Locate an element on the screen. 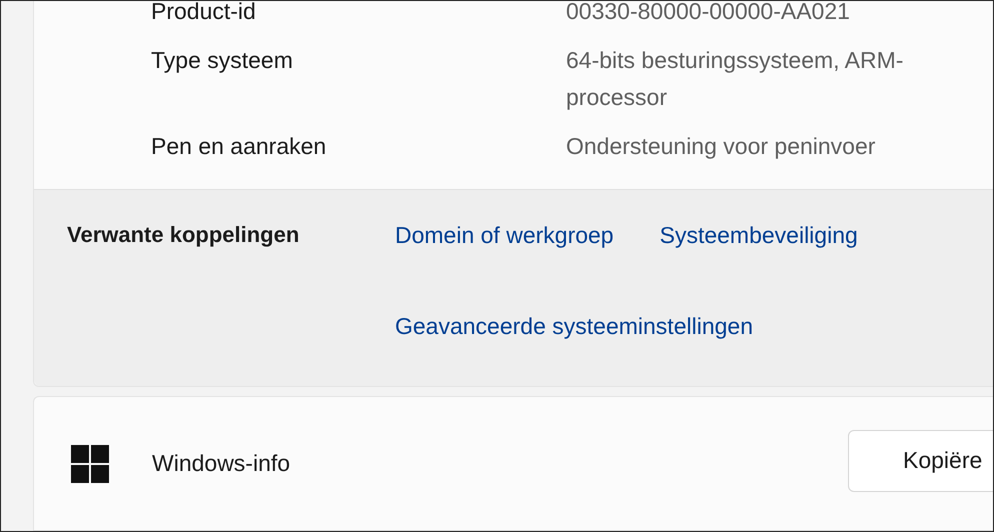 The height and width of the screenshot is (532, 994). spec-value: 00330-80000-00000-AA021 is located at coordinates (708, 13).